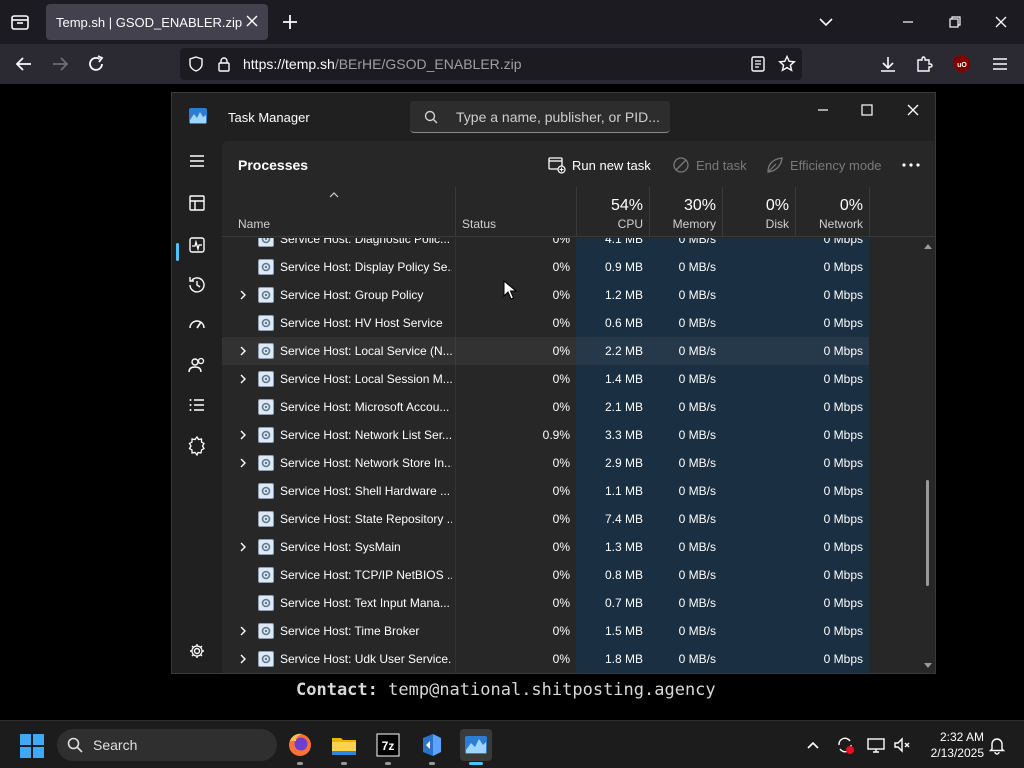 The width and height of the screenshot is (1024, 768). Describe the element at coordinates (611, 165) in the screenshot. I see `run-new-task-label: Run new task` at that location.